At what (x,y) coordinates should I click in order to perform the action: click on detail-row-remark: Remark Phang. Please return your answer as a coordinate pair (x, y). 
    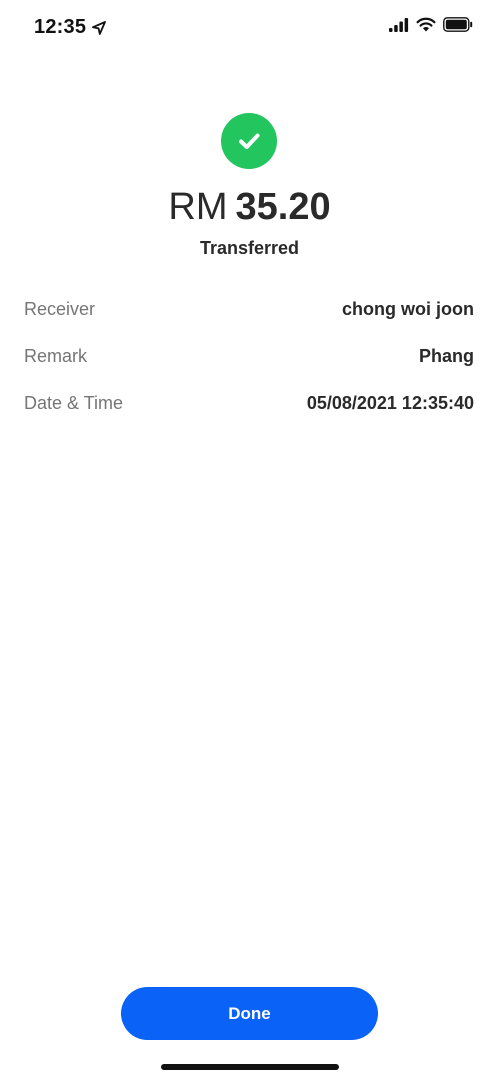
    Looking at the image, I should click on (249, 356).